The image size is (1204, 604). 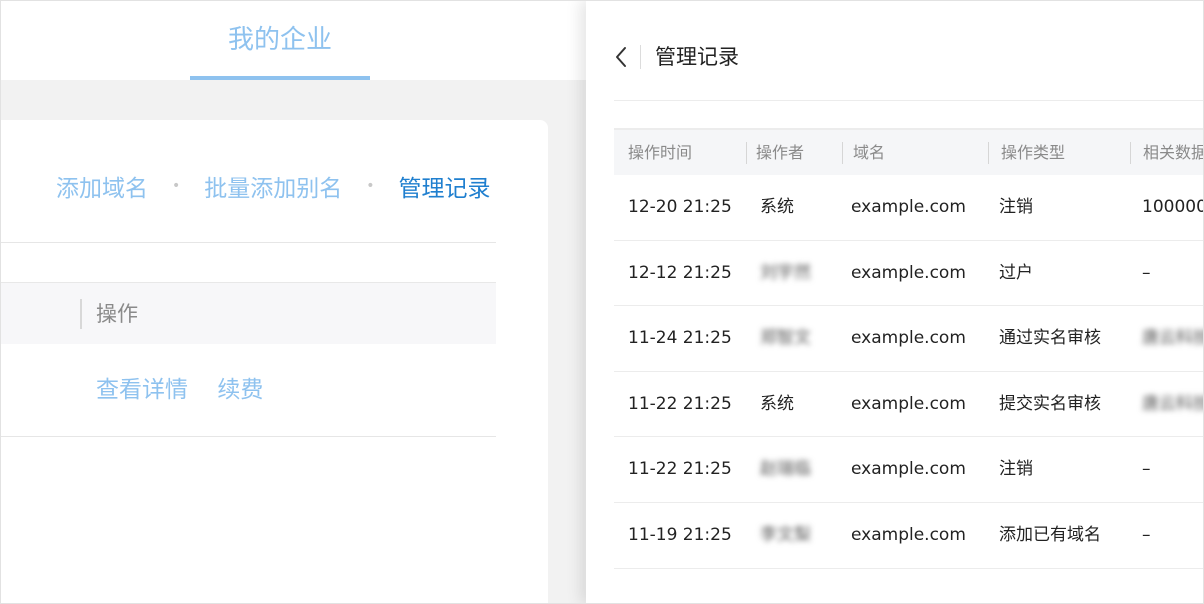 I want to click on cell-time: 12-20 21:25, so click(x=680, y=207).